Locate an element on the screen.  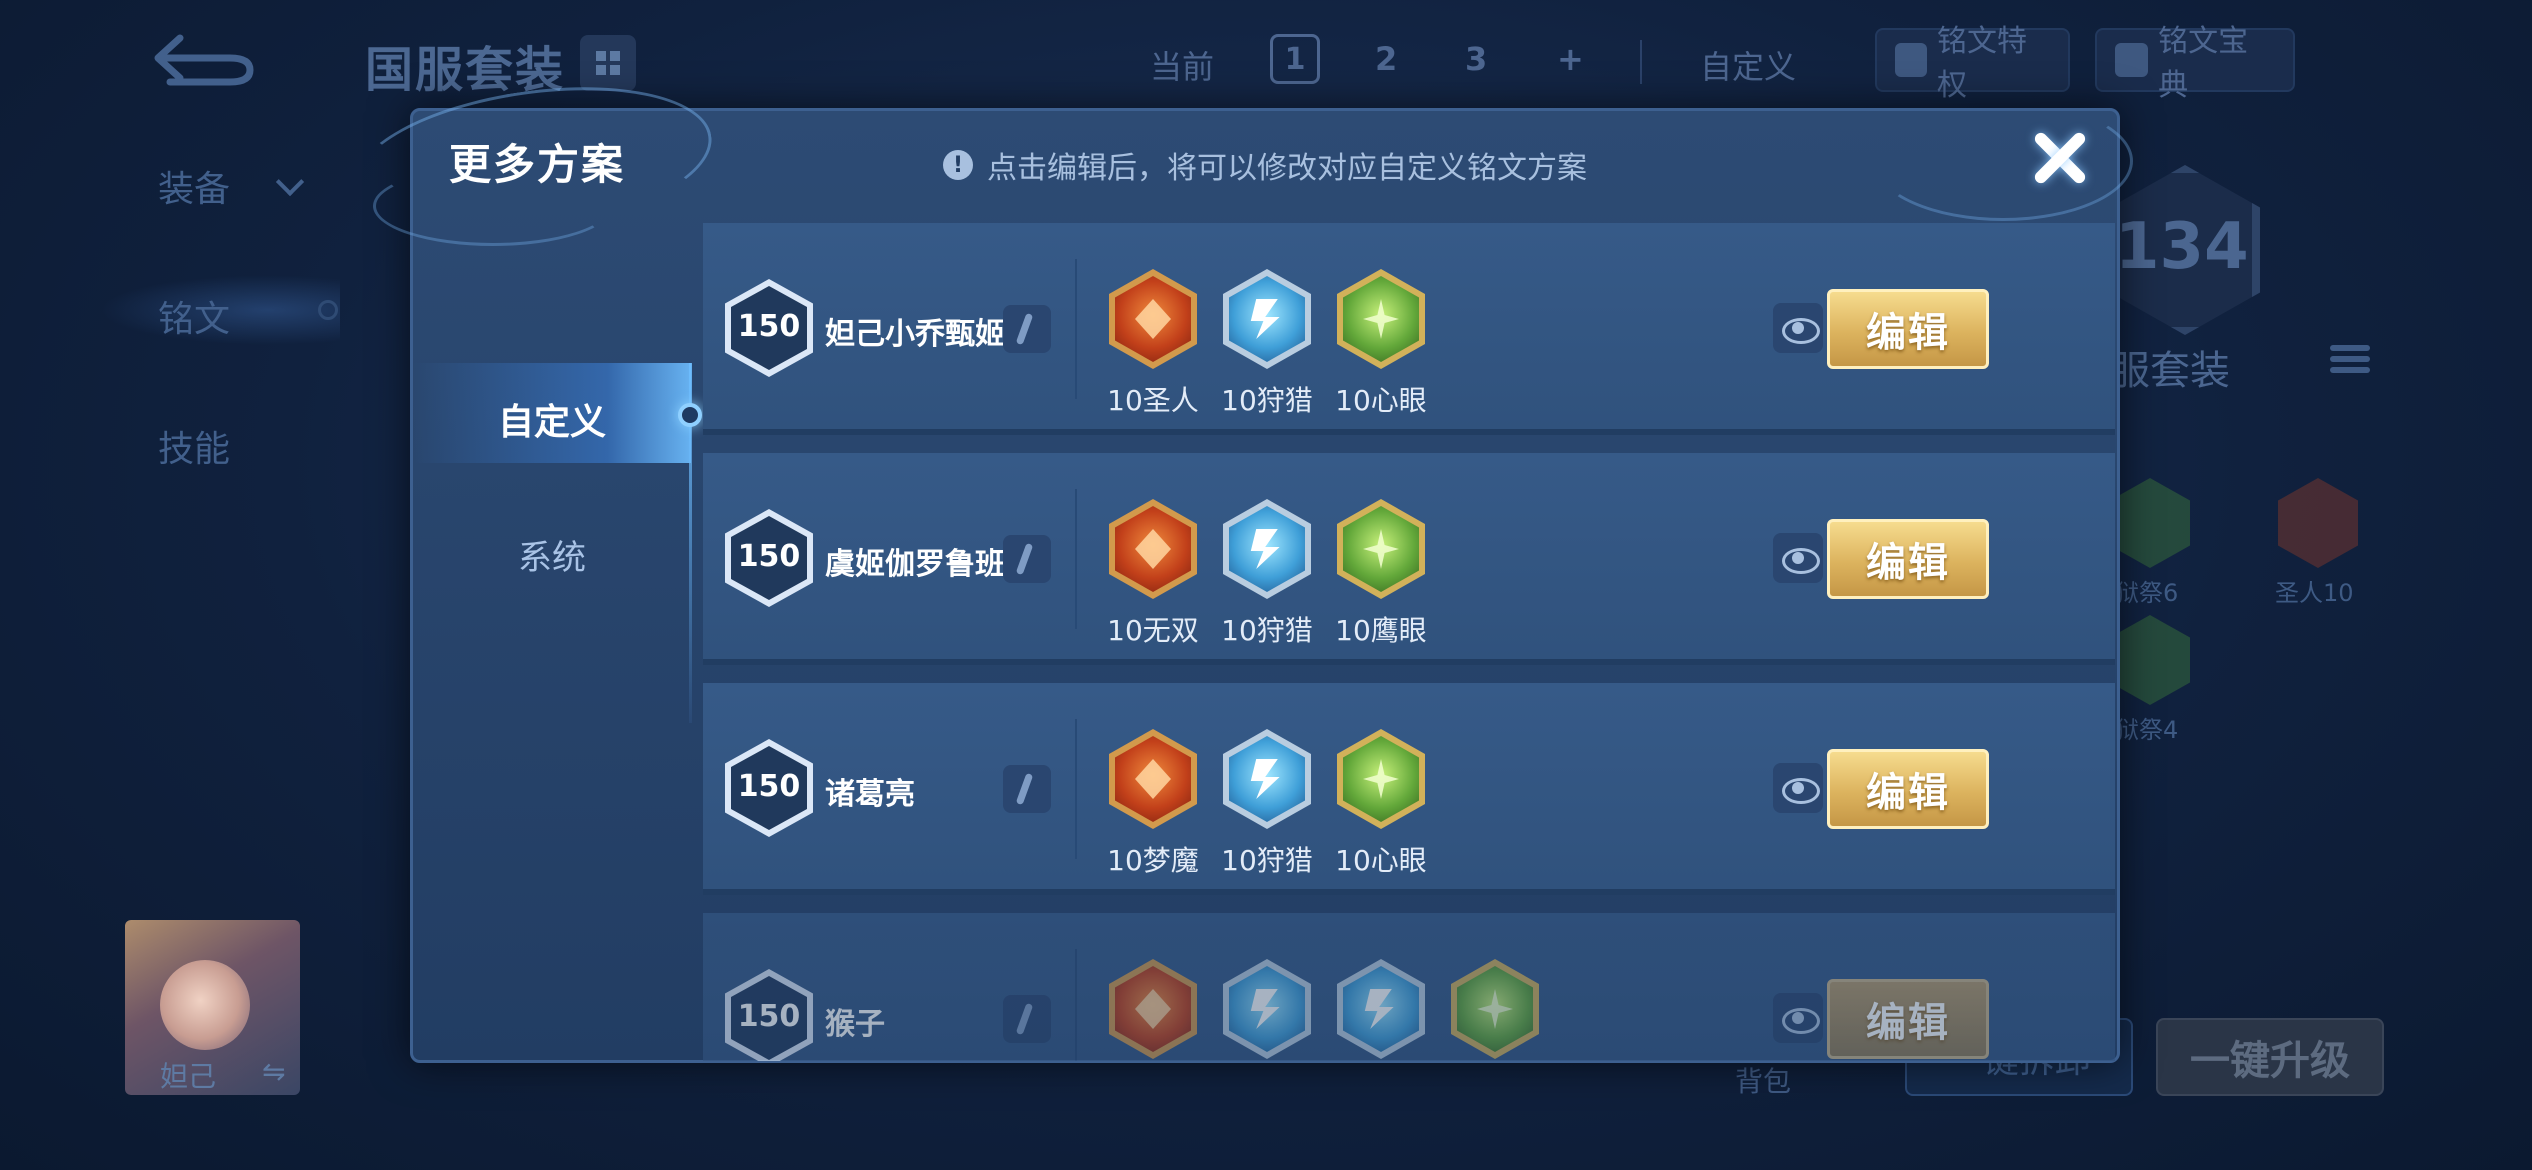
rune-label: 10梦魔 is located at coordinates (1153, 860).